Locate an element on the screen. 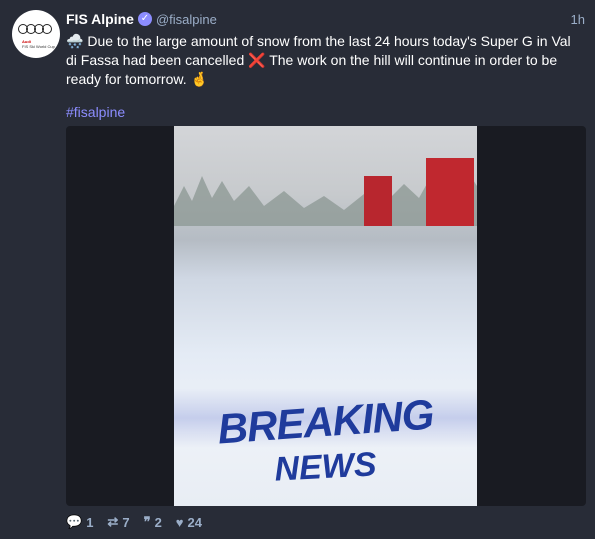 The image size is (595, 539). audi-rings-logo is located at coordinates (36, 29).